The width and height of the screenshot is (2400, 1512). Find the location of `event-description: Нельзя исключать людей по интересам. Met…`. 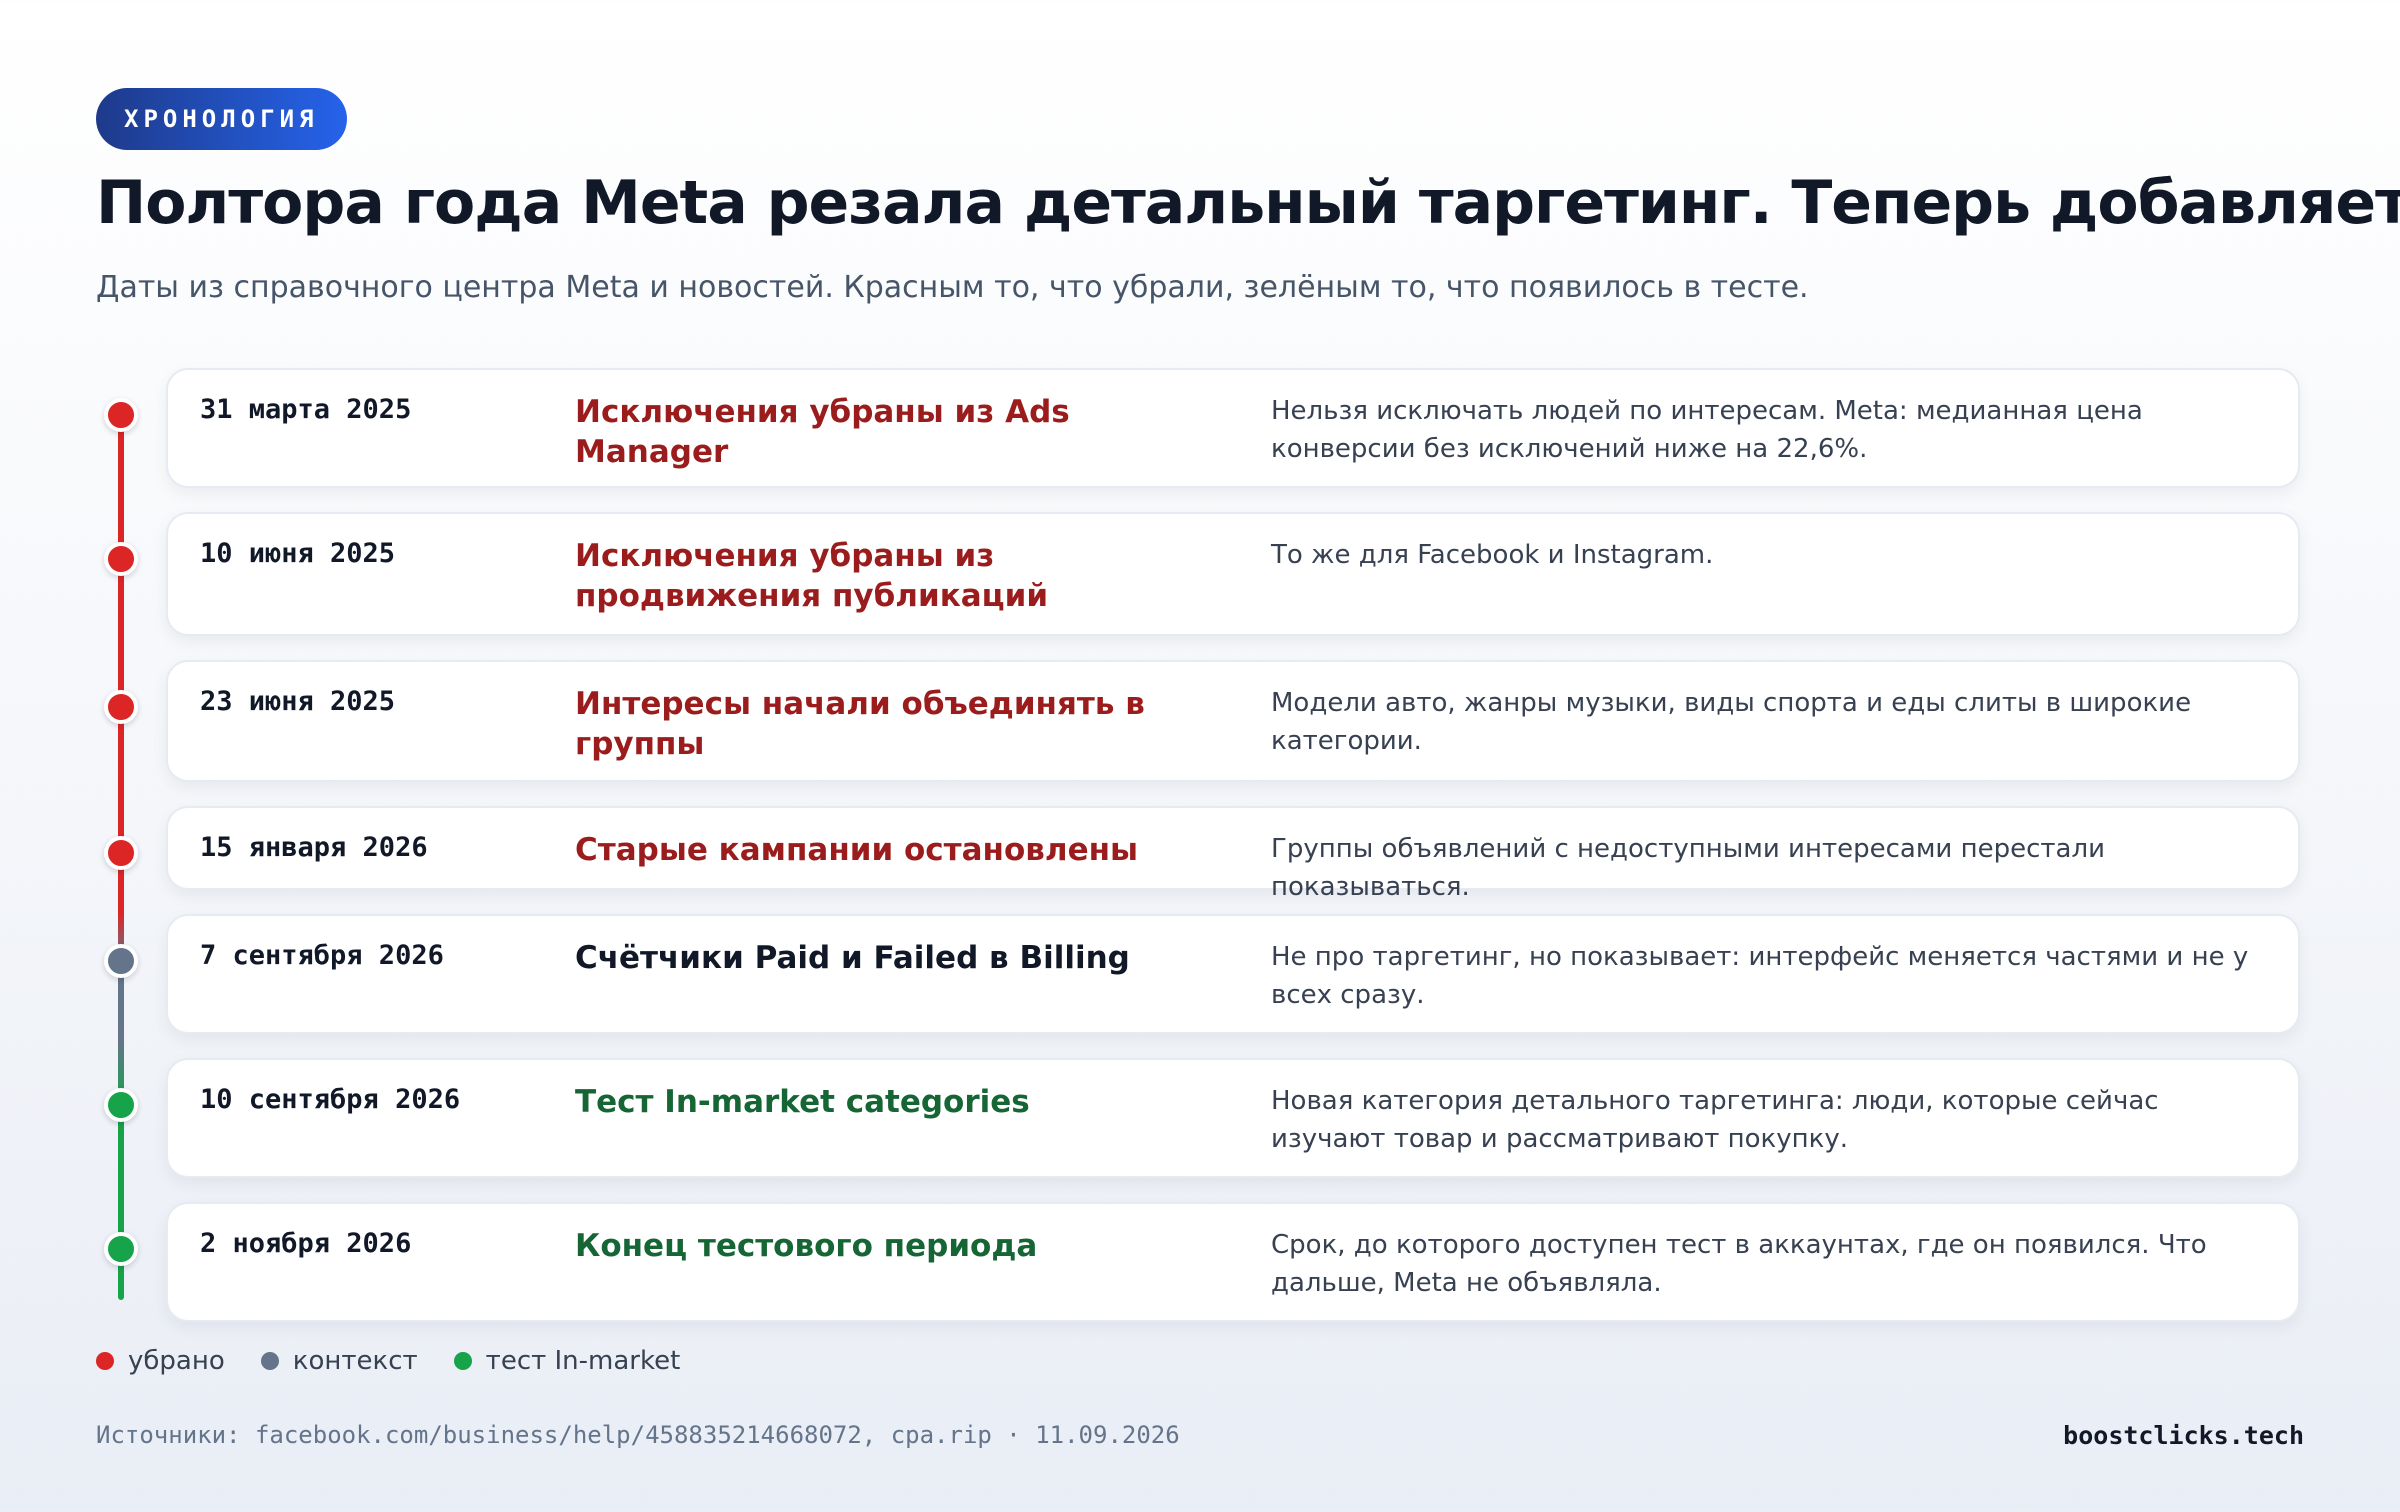

event-description: Нельзя исключать людей по интересам. Met… is located at coordinates (1707, 430).